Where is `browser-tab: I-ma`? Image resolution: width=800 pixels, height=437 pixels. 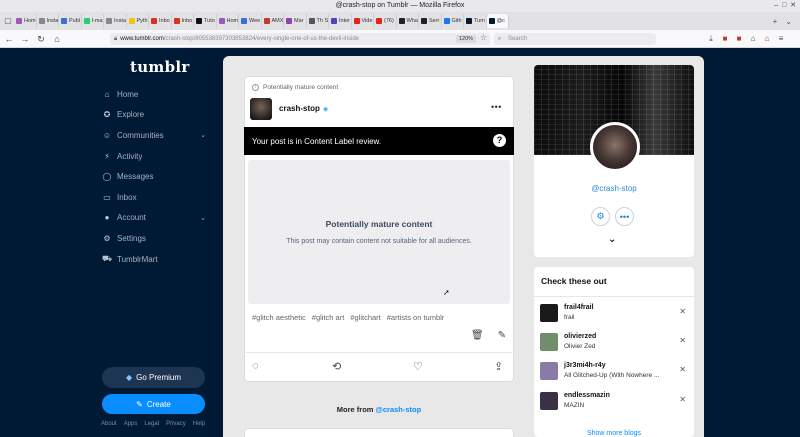
browser-tab: I-ma is located at coordinates (93, 21).